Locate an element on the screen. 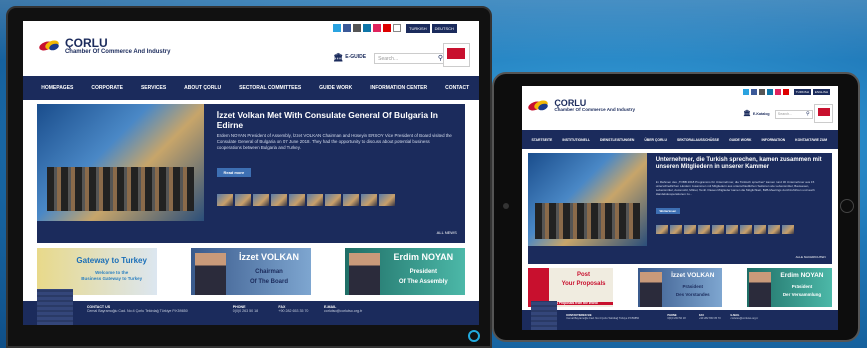  nav-item: DIENSTLEISTUNGEN is located at coordinates (617, 140).